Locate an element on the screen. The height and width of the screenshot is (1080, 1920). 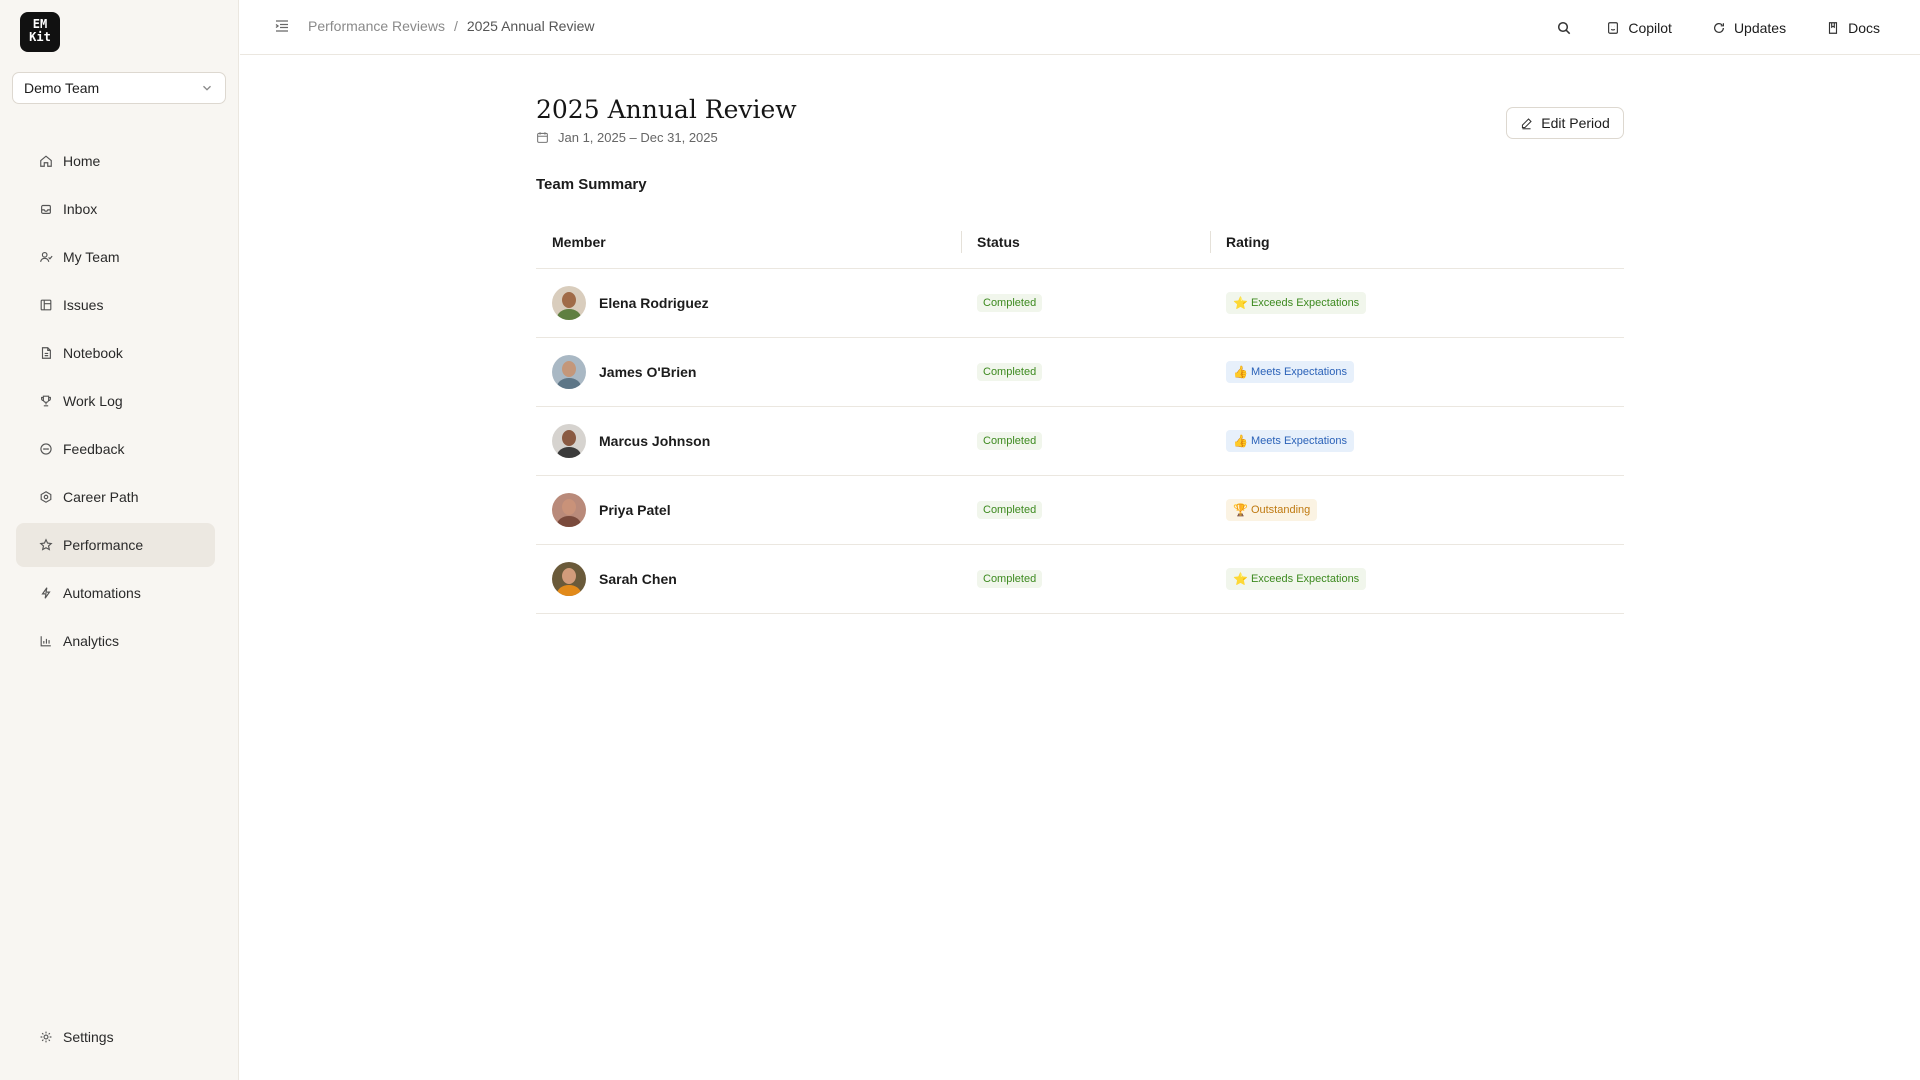
sidebar-item-issues: Issues is located at coordinates (115, 305).